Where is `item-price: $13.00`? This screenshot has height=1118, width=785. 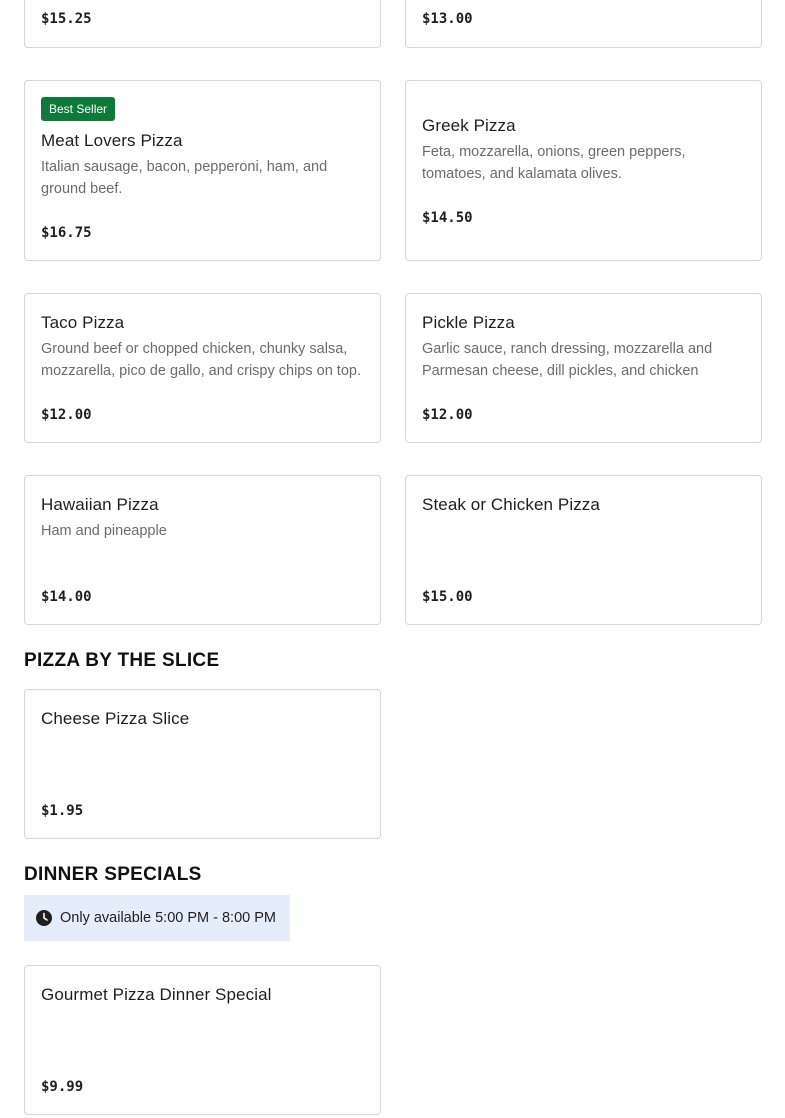
item-price: $13.00 is located at coordinates (447, 19).